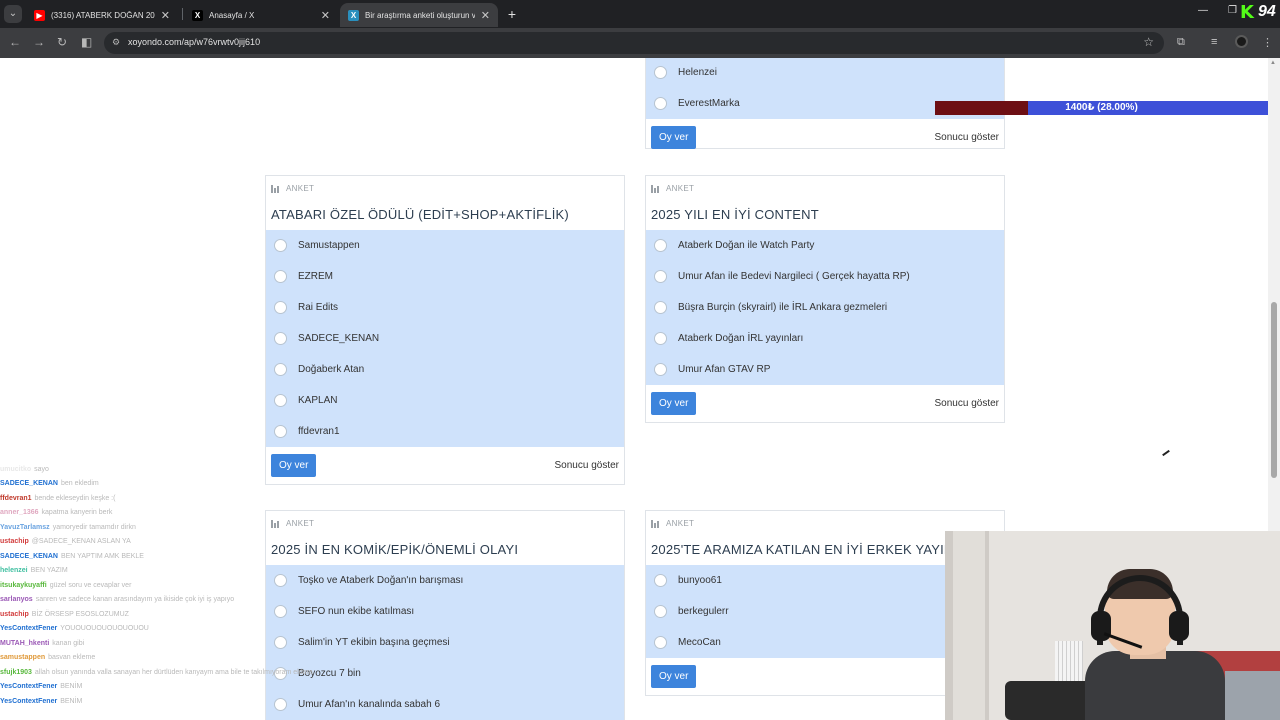 The image size is (1280, 720). Describe the element at coordinates (1214, 42) in the screenshot. I see `media-icon: ≡` at that location.